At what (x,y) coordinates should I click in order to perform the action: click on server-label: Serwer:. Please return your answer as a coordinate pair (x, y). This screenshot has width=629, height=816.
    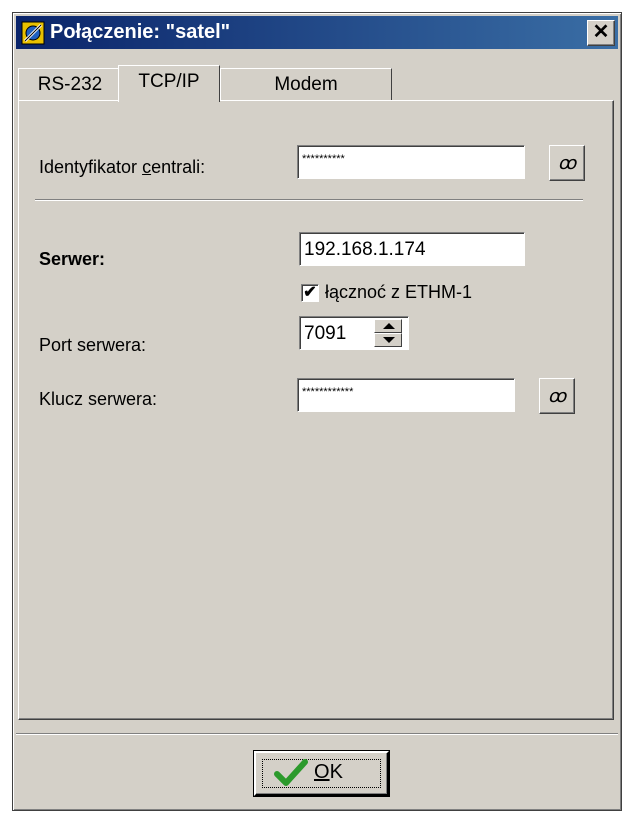
    Looking at the image, I should click on (72, 259).